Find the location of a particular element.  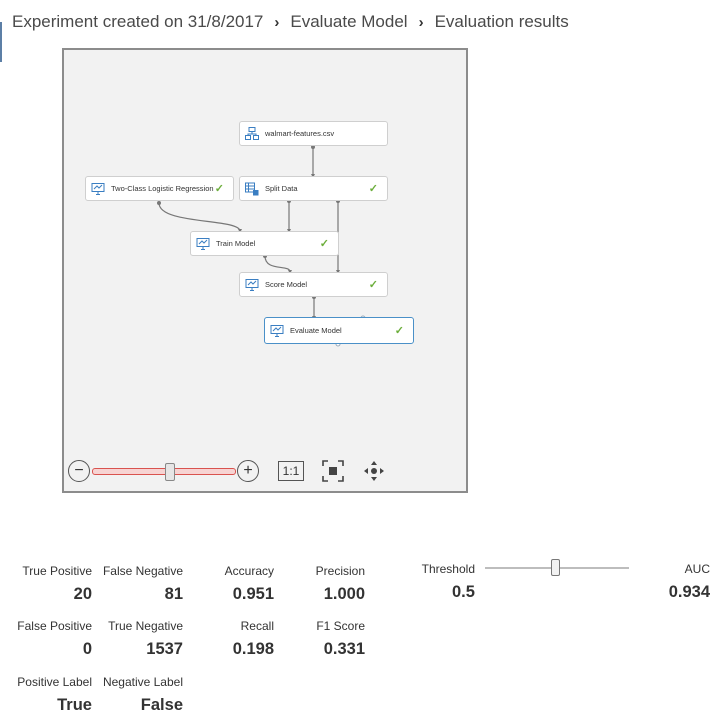

metric-label: AUC is located at coordinates (697, 569).